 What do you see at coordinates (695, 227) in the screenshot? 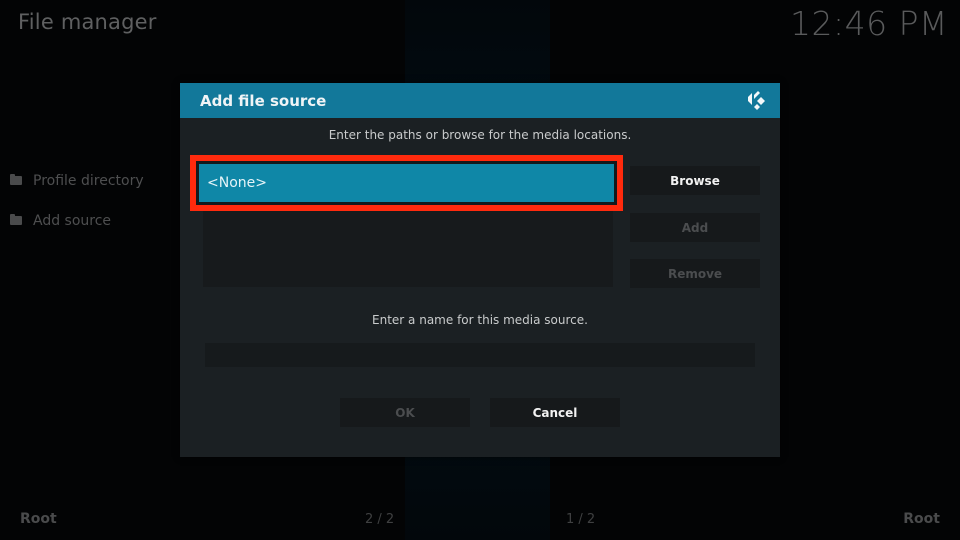
I see `add-button: Add` at bounding box center [695, 227].